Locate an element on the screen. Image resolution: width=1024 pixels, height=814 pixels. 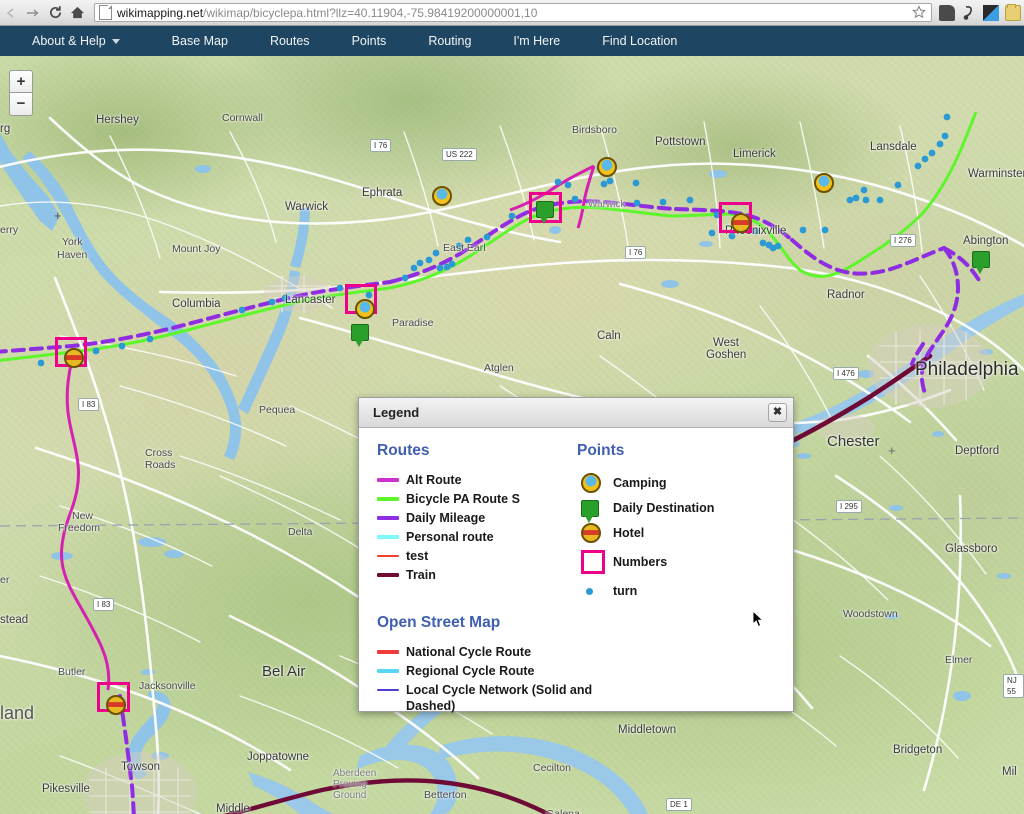
legend-item-label: test is located at coordinates (417, 556).